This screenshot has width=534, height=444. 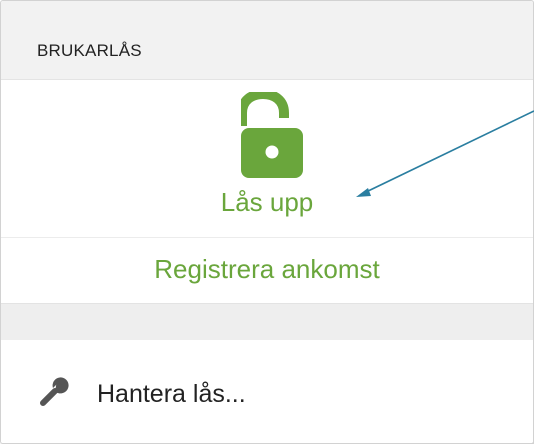 I want to click on unlock-label: Lås upp, so click(x=267, y=202).